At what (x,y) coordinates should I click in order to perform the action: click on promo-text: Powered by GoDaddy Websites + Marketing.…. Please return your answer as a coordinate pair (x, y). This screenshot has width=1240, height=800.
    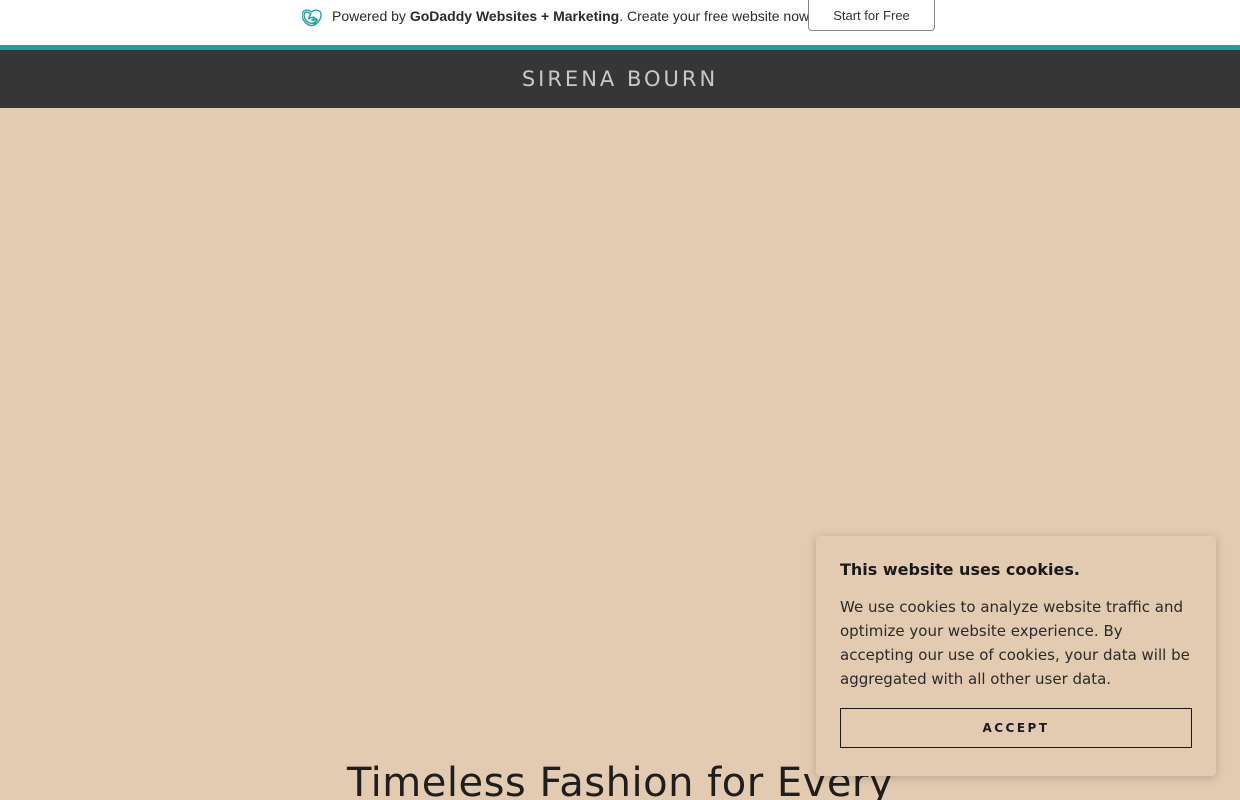
    Looking at the image, I should click on (572, 16).